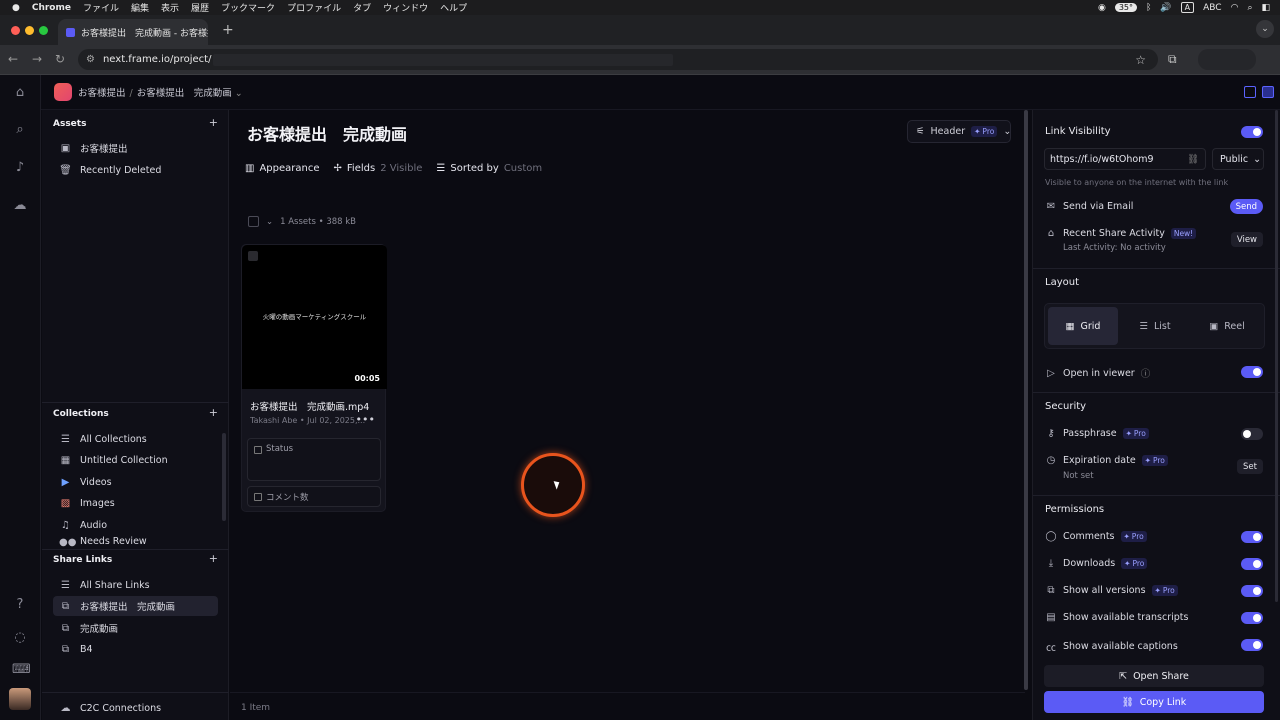 The height and width of the screenshot is (720, 1280). I want to click on temperature-badge: 35°, so click(1125, 7).